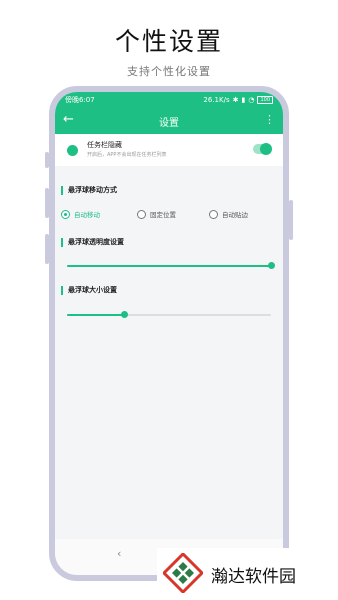 The height and width of the screenshot is (600, 338). What do you see at coordinates (68, 120) in the screenshot?
I see `back-arrow-icon: ←` at bounding box center [68, 120].